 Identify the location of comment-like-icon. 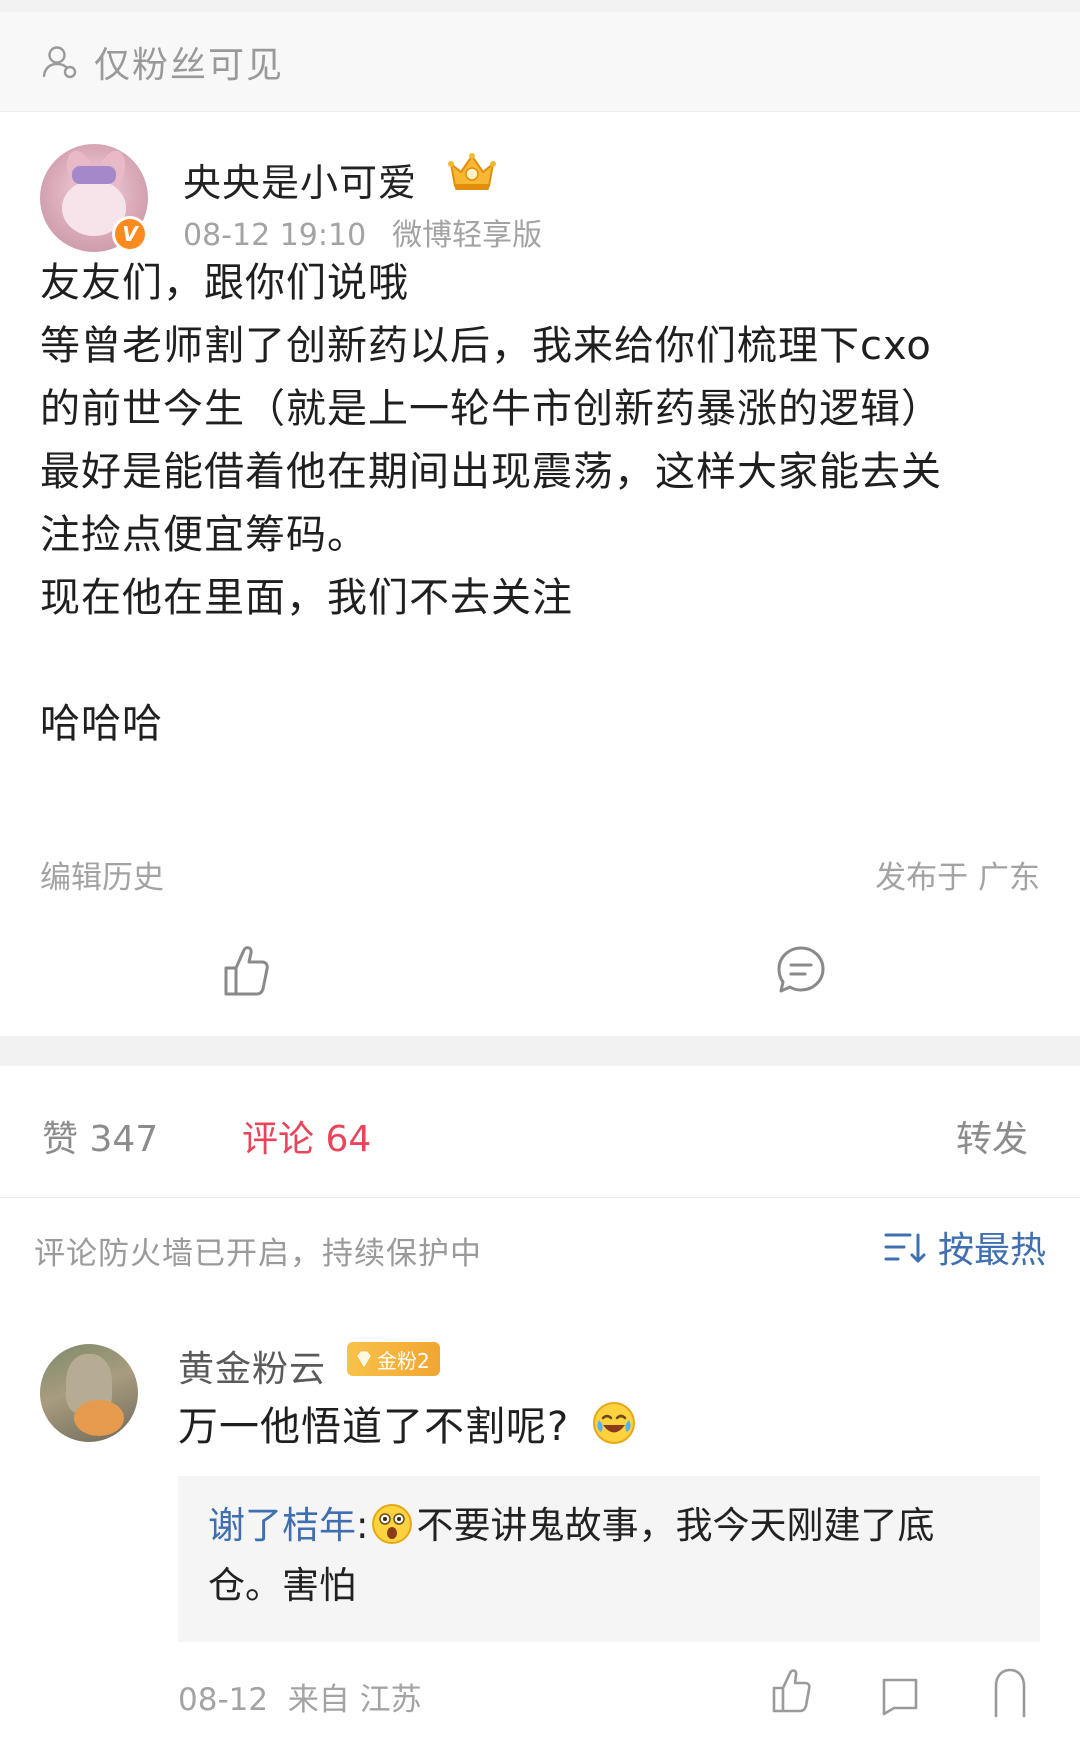
(791, 1690).